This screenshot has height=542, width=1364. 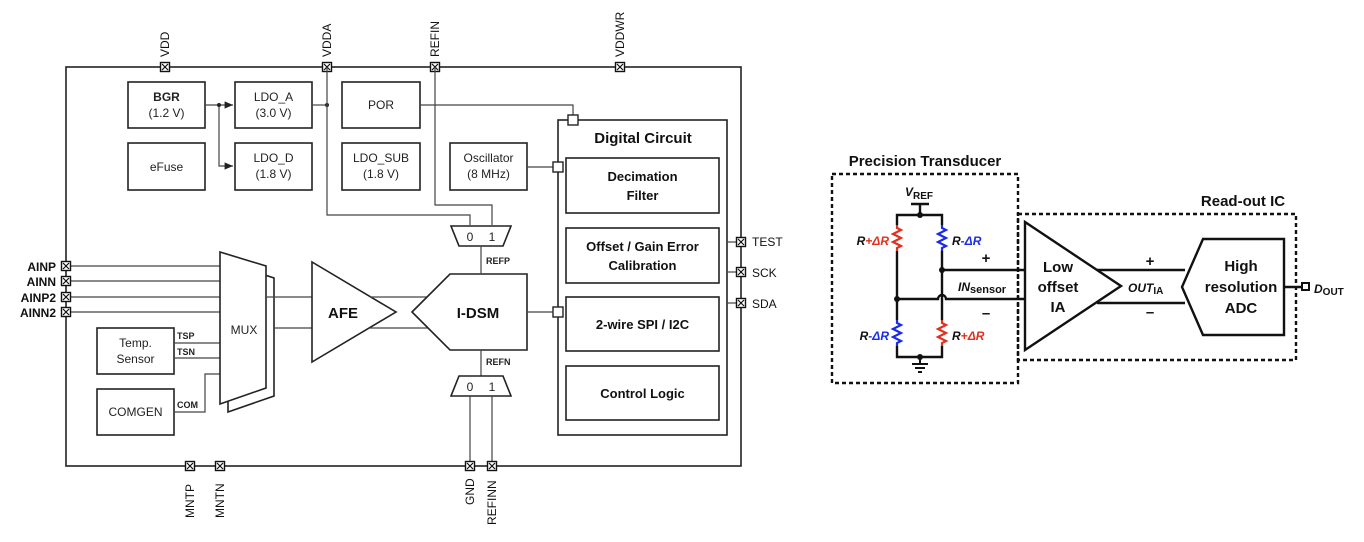 I want to click on bottom-pins: MNTP MNTN GND REFINN, so click(x=341, y=492).